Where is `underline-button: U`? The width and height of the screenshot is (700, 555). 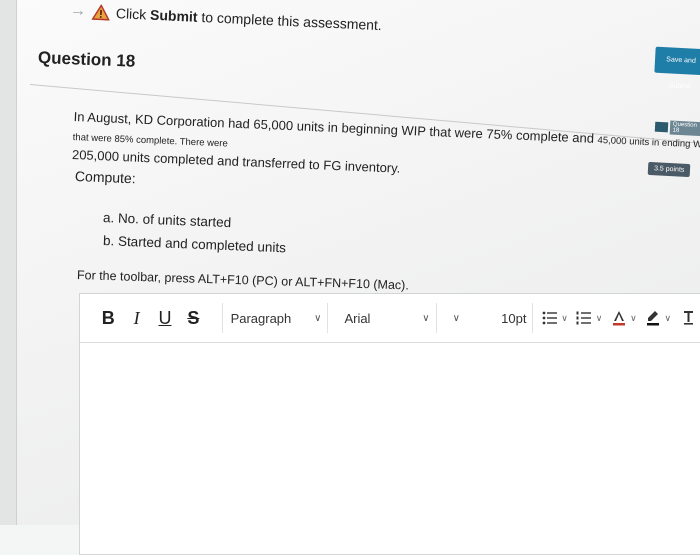 underline-button: U is located at coordinates (165, 318).